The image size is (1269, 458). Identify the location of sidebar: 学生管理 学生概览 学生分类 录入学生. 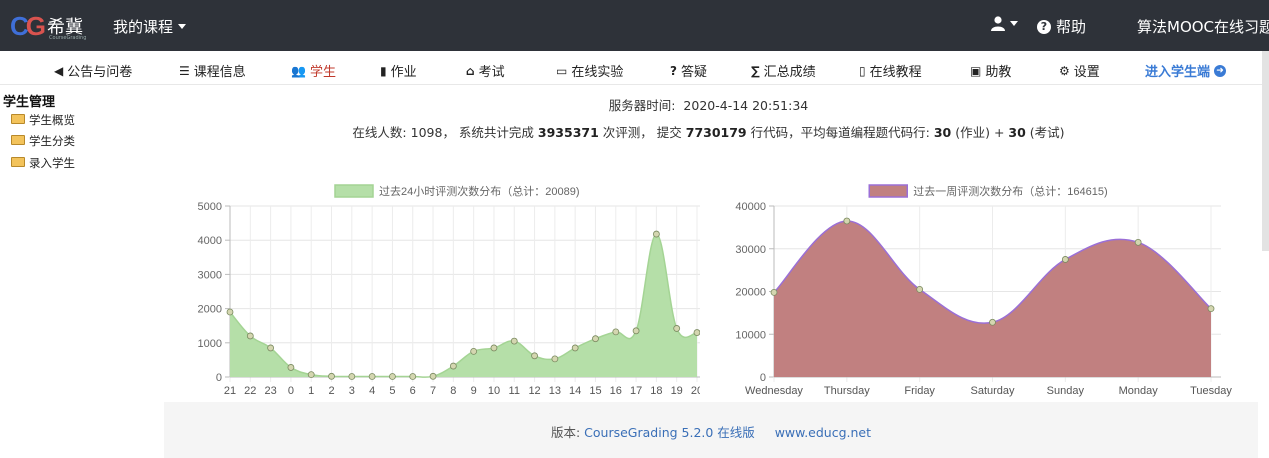
(77, 272).